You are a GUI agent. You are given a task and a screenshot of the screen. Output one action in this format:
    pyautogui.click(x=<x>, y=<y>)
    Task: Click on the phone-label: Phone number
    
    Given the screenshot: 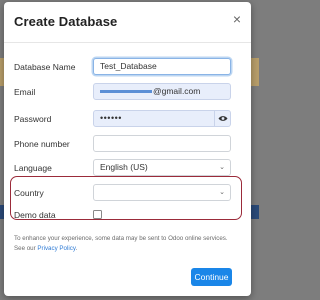 What is the action you would take?
    pyautogui.click(x=42, y=144)
    